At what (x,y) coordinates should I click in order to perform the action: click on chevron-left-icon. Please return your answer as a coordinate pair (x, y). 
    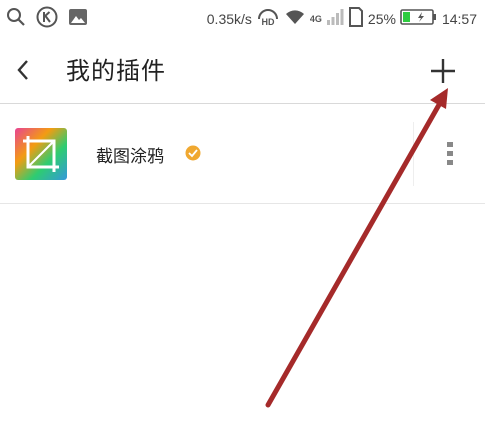
    Looking at the image, I should click on (22, 70).